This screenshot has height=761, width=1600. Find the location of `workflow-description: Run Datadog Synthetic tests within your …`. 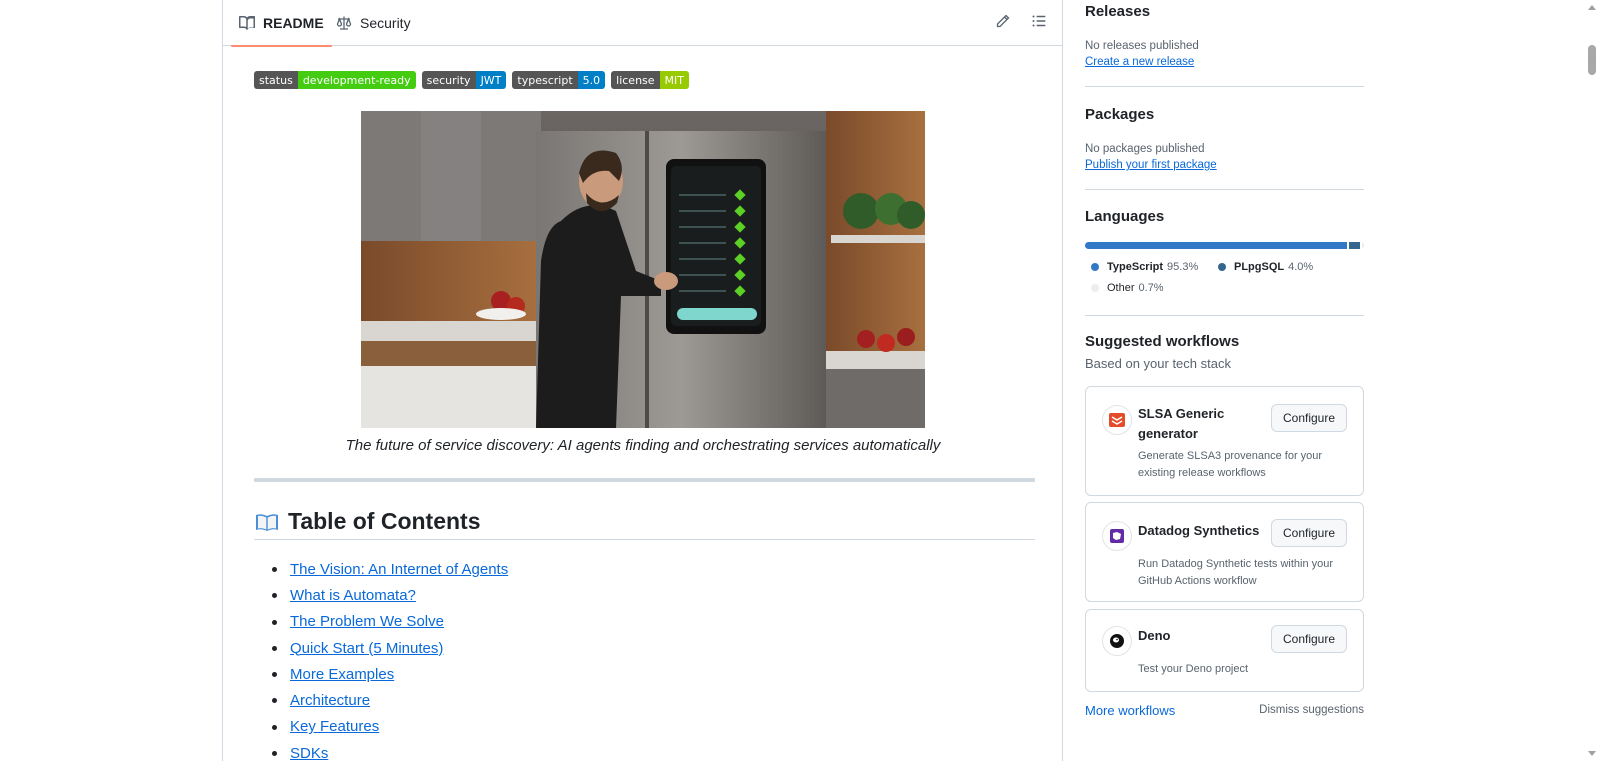

workflow-description: Run Datadog Synthetic tests within your … is located at coordinates (1236, 572).